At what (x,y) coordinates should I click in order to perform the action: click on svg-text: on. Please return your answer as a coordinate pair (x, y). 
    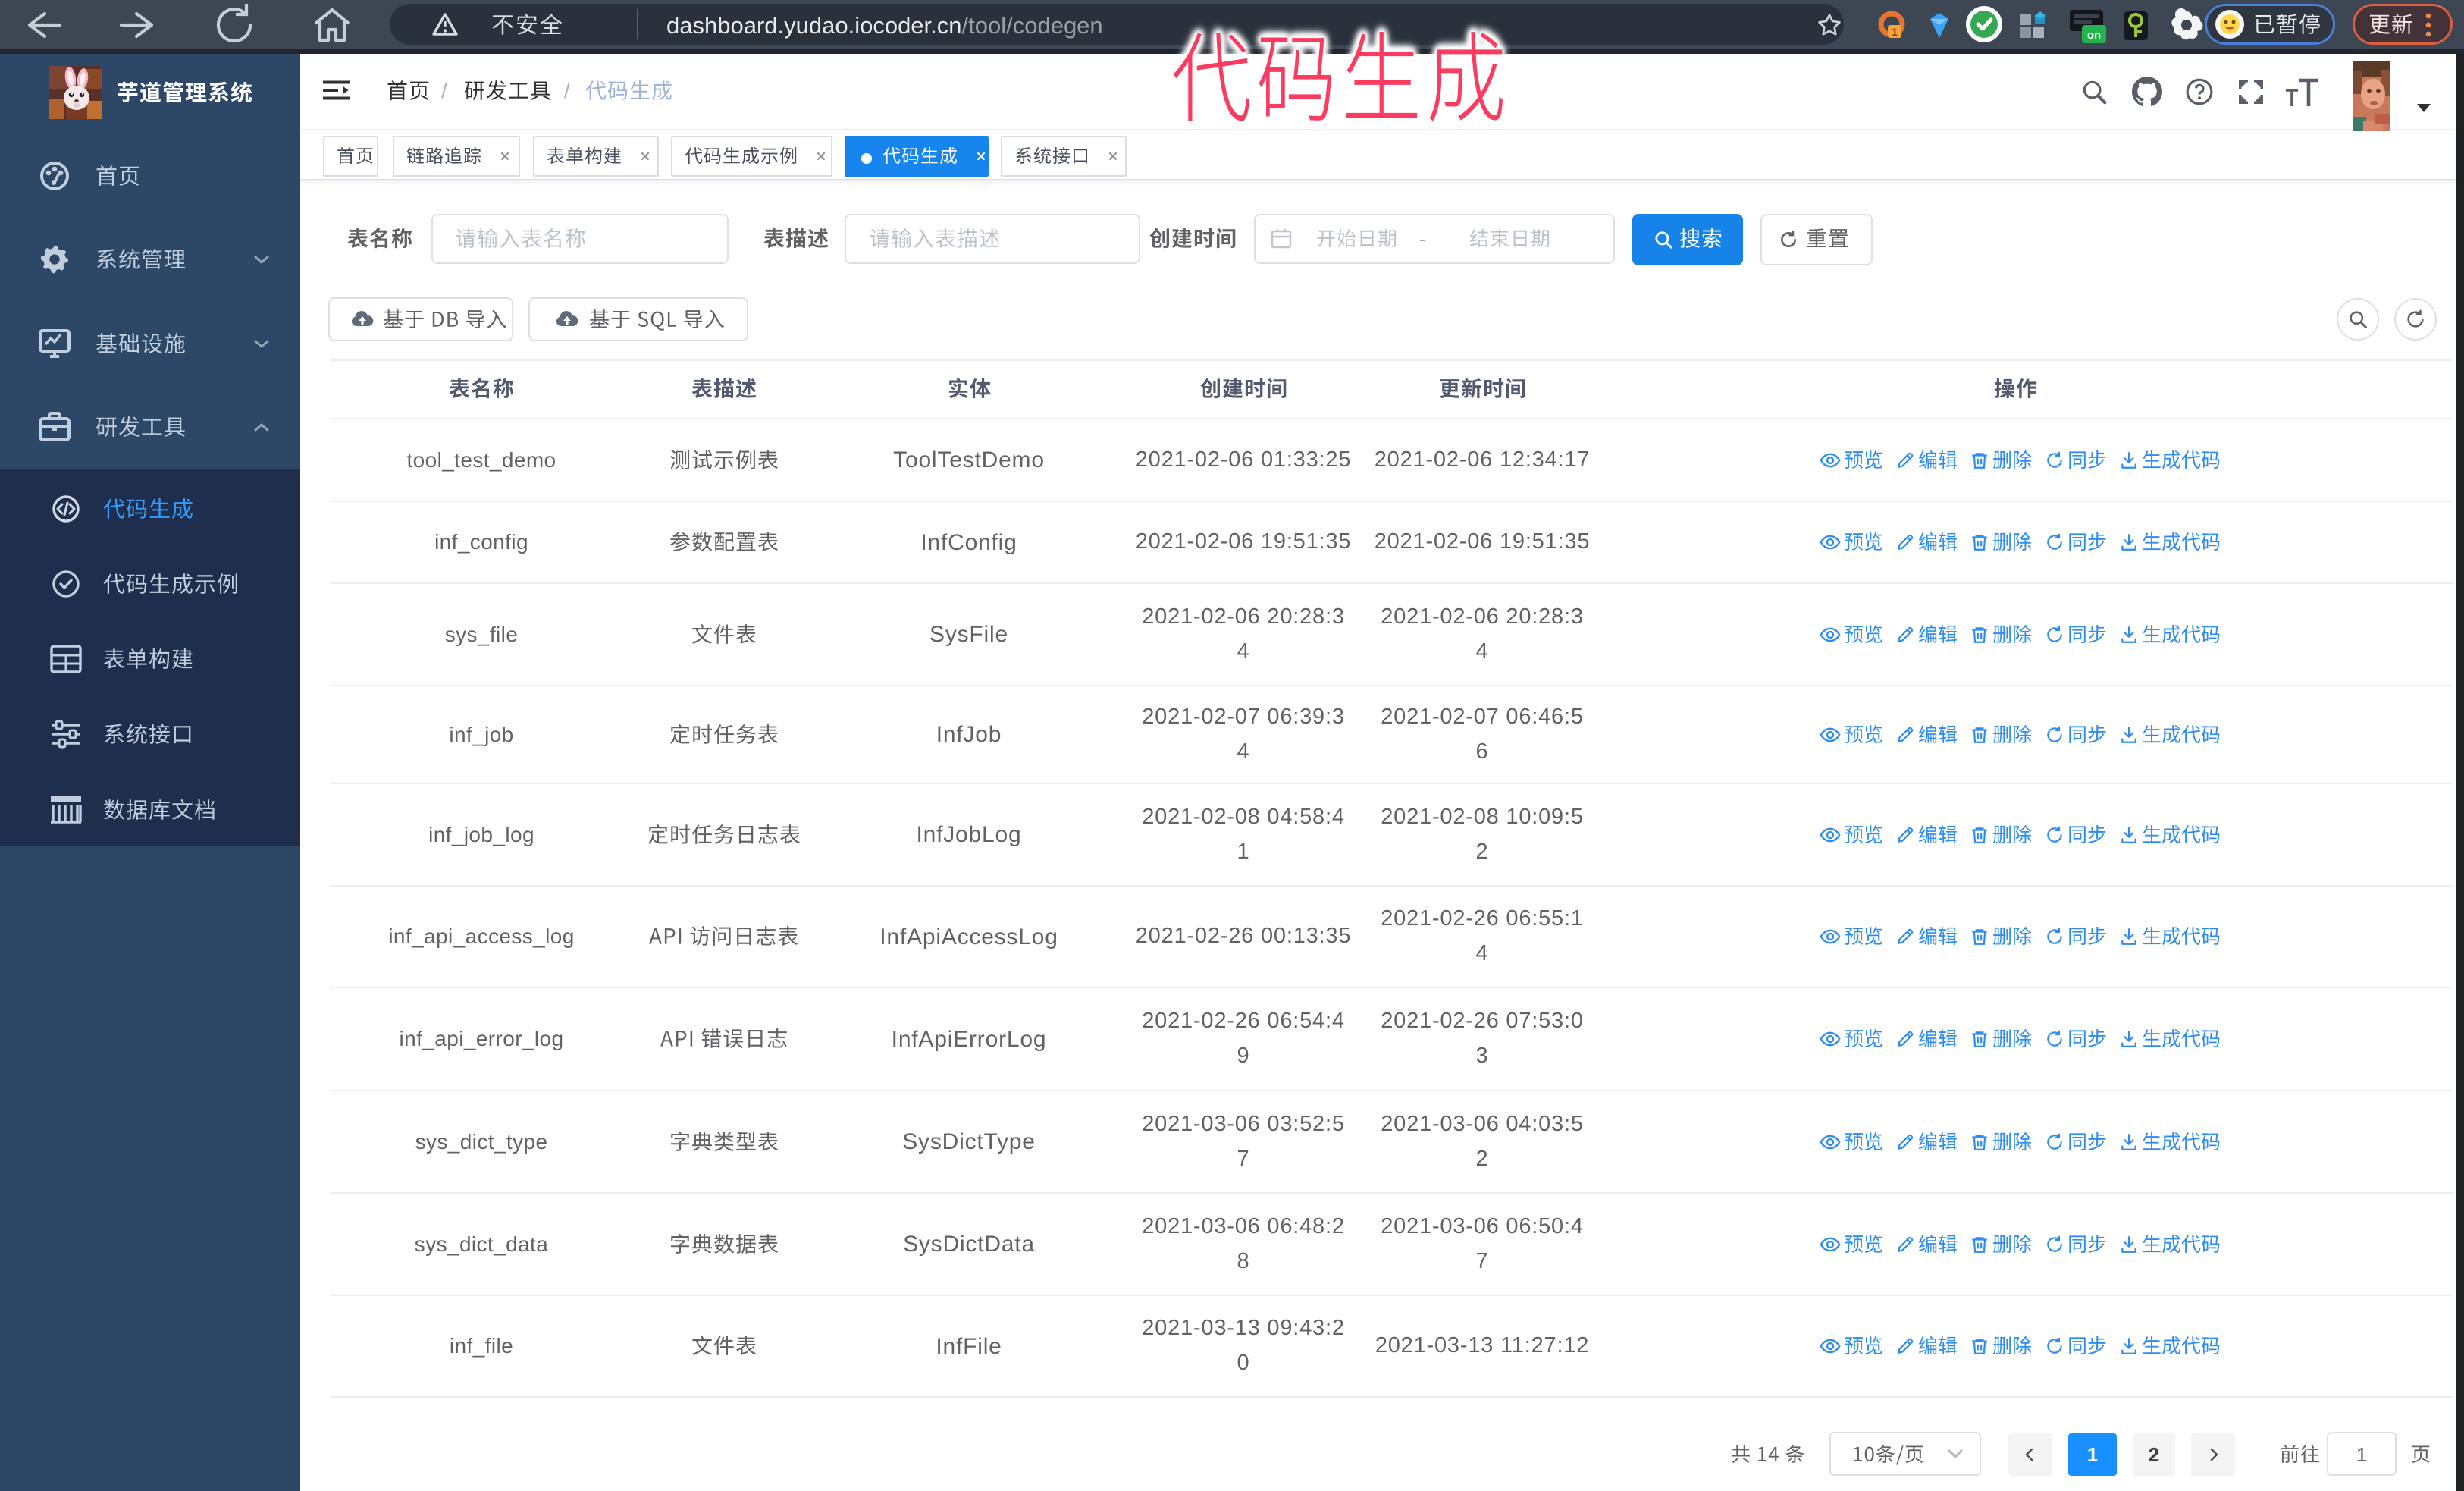
    Looking at the image, I should click on (2094, 35).